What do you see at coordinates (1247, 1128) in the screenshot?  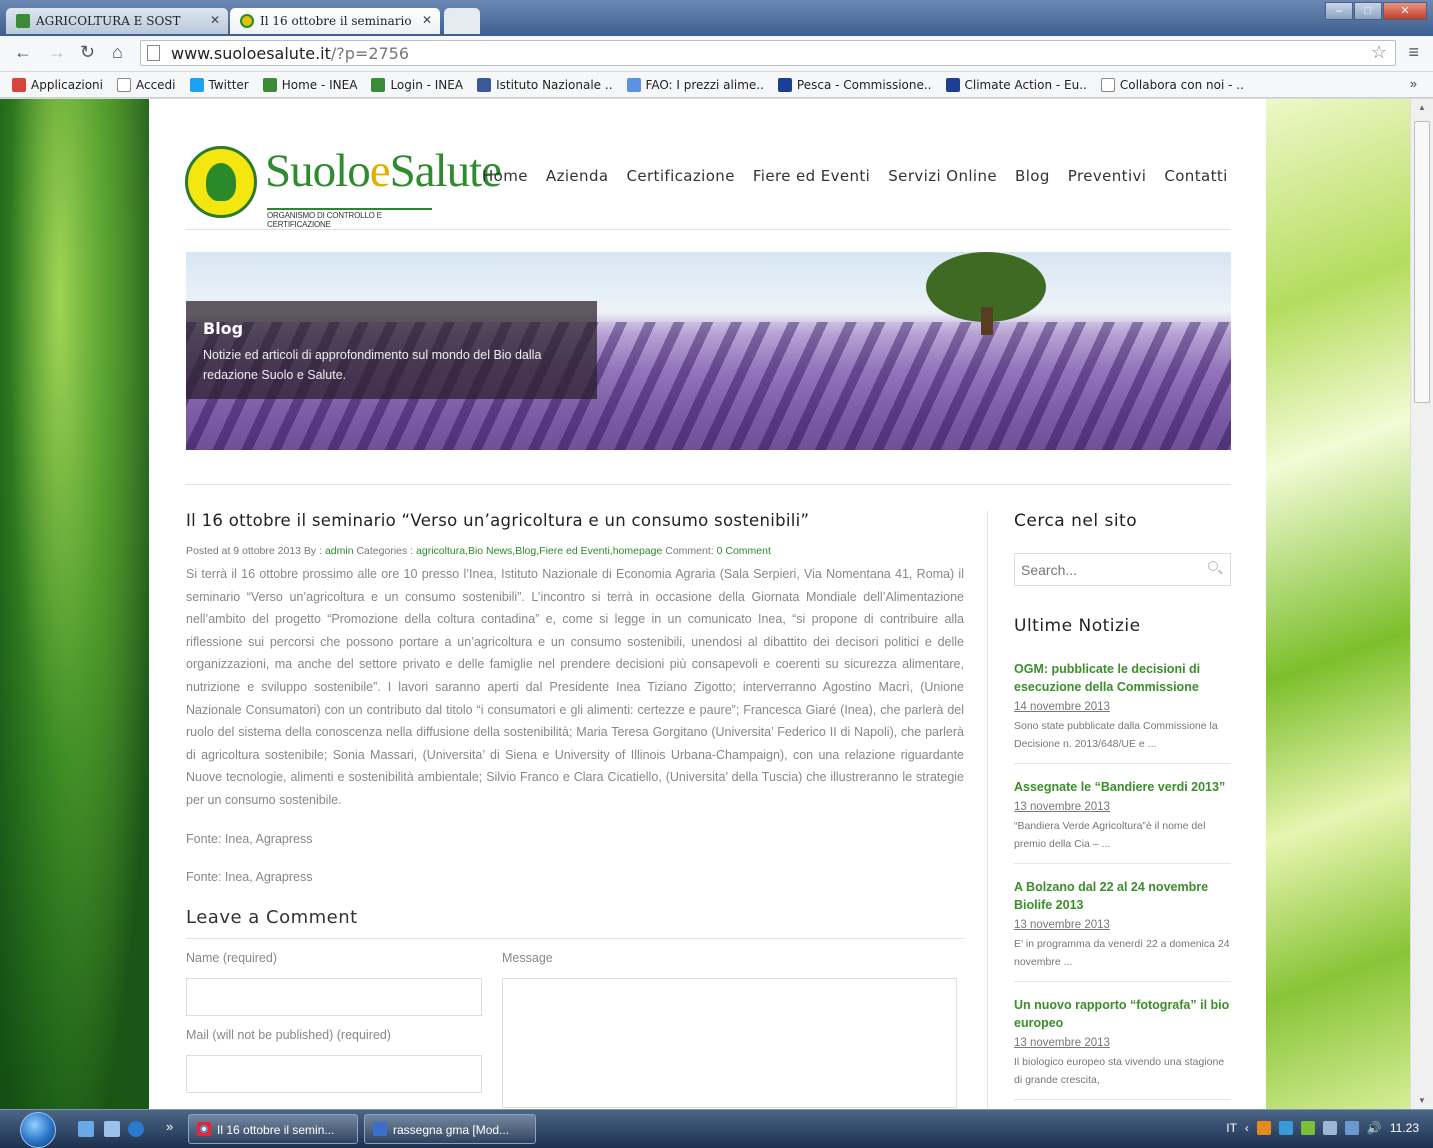 I see `tray-expand-icon: ‹` at bounding box center [1247, 1128].